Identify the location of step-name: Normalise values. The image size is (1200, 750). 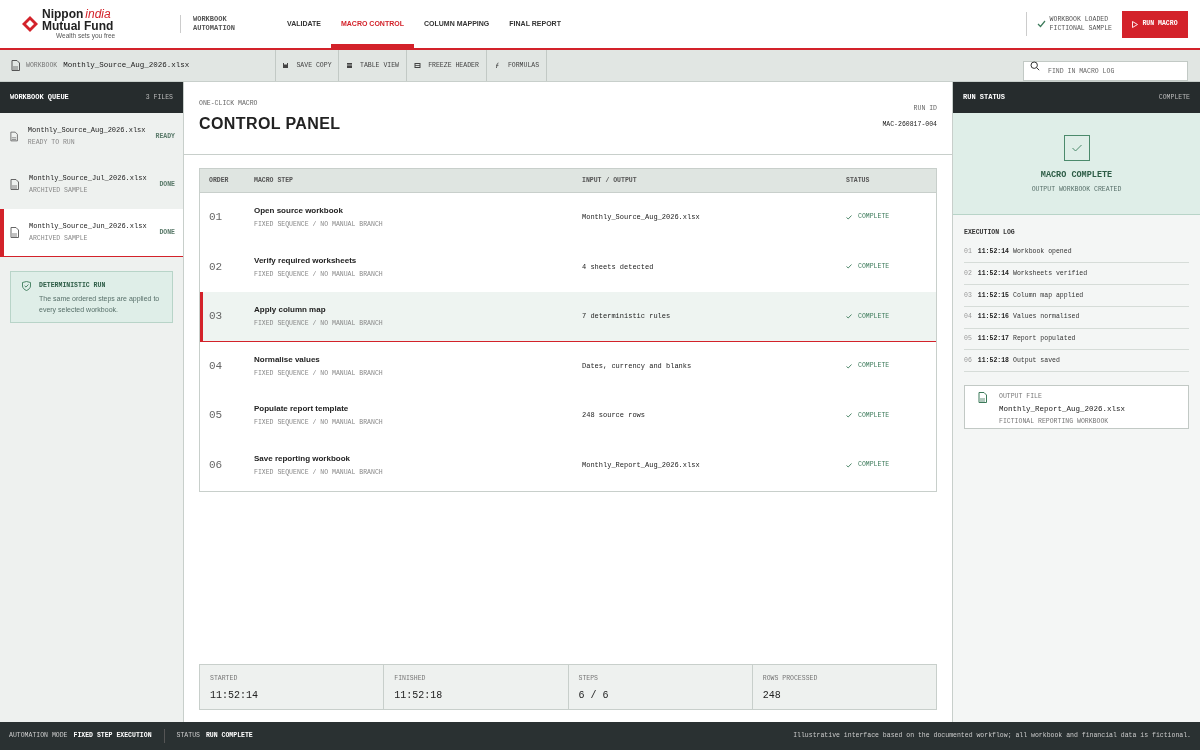
(287, 359).